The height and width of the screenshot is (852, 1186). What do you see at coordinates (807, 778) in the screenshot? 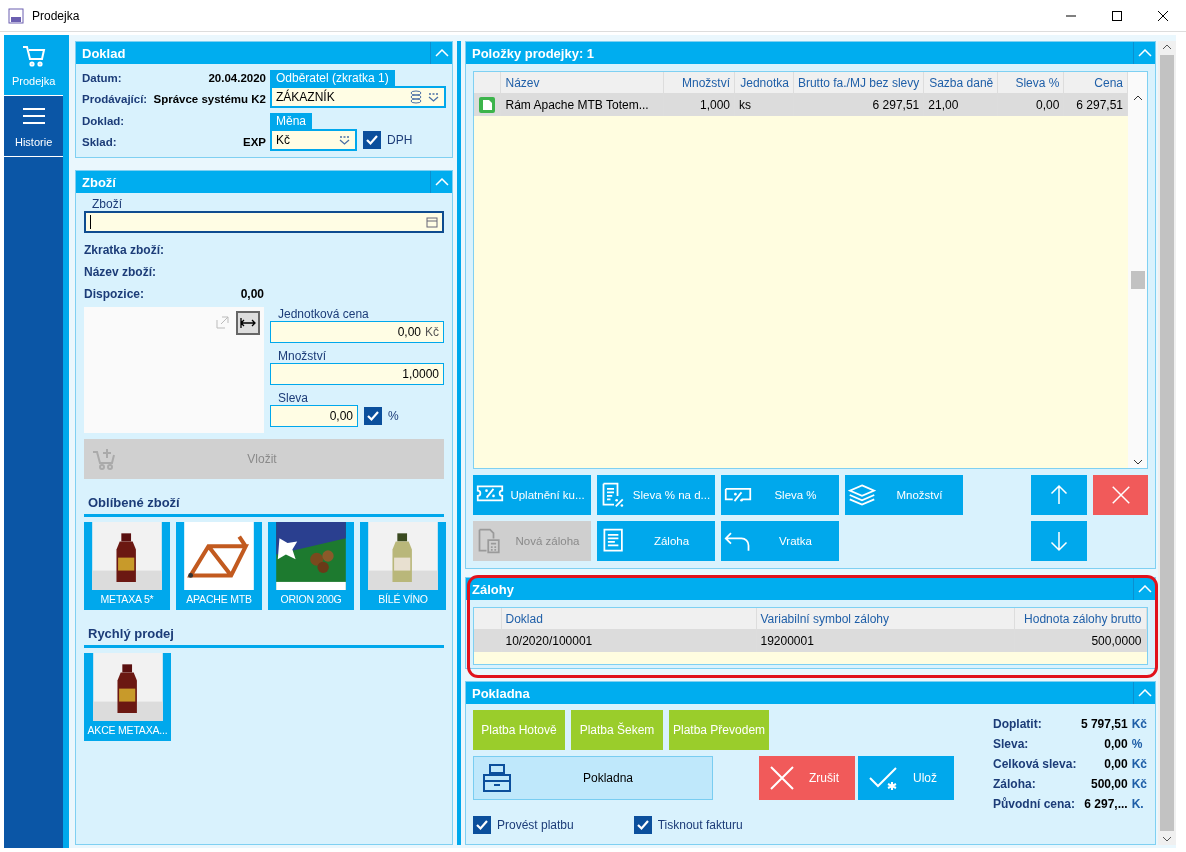
I see `cancel-button: Zrušit` at bounding box center [807, 778].